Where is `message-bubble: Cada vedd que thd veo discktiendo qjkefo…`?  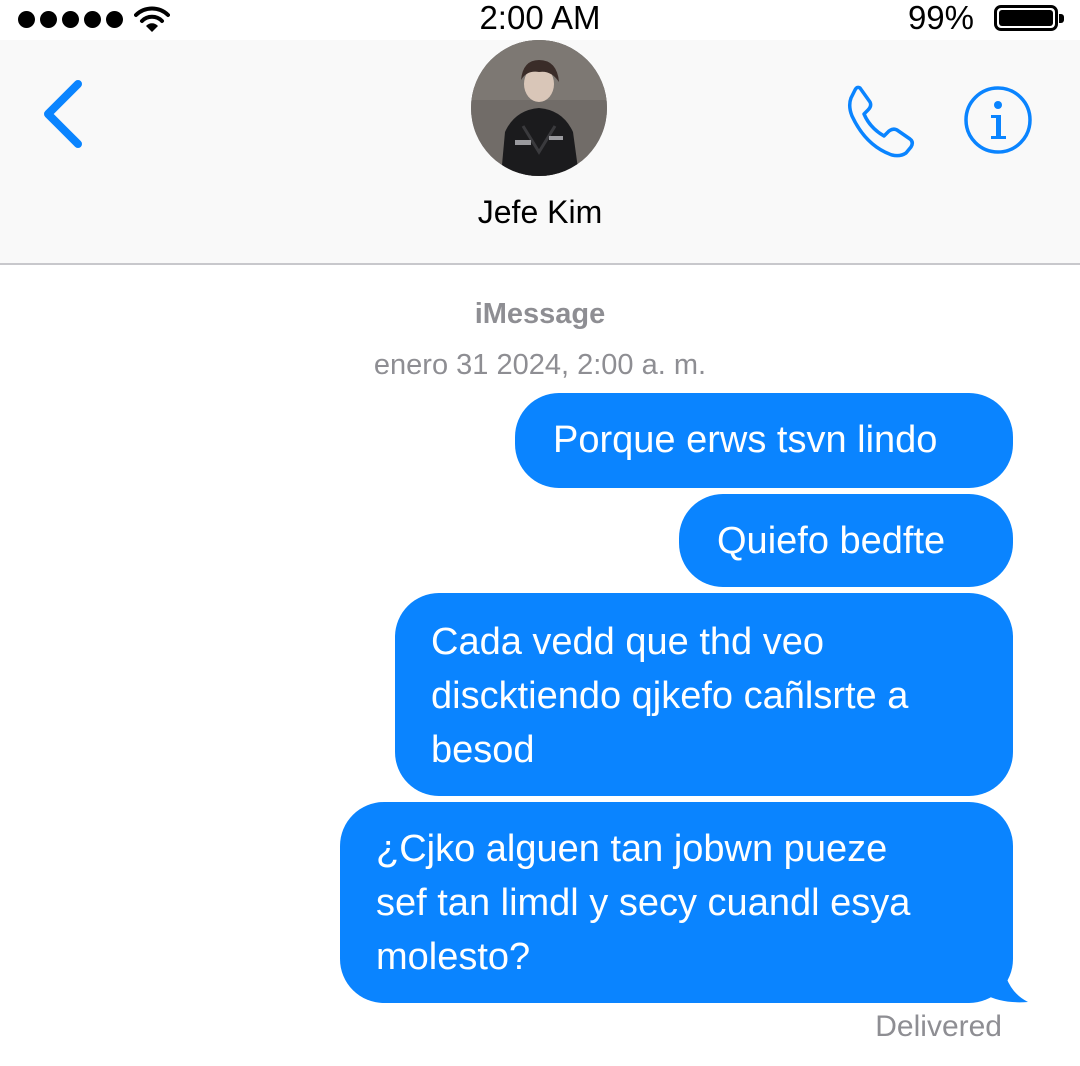 message-bubble: Cada vedd que thd veo discktiendo qjkefo… is located at coordinates (704, 694).